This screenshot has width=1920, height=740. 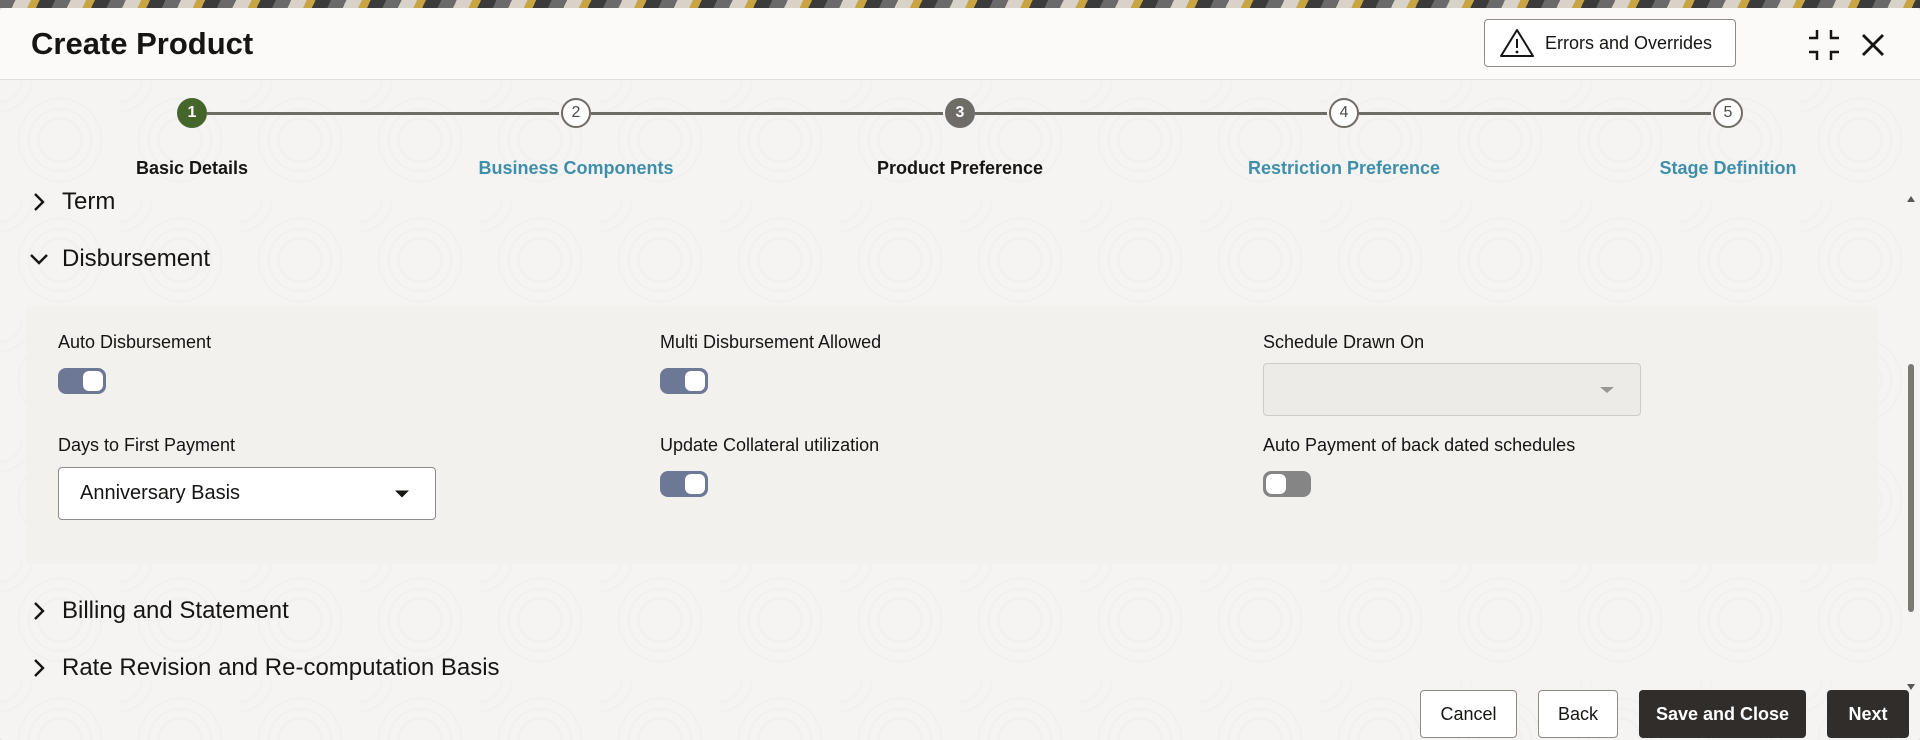 What do you see at coordinates (1911, 488) in the screenshot?
I see `scroll-thumb` at bounding box center [1911, 488].